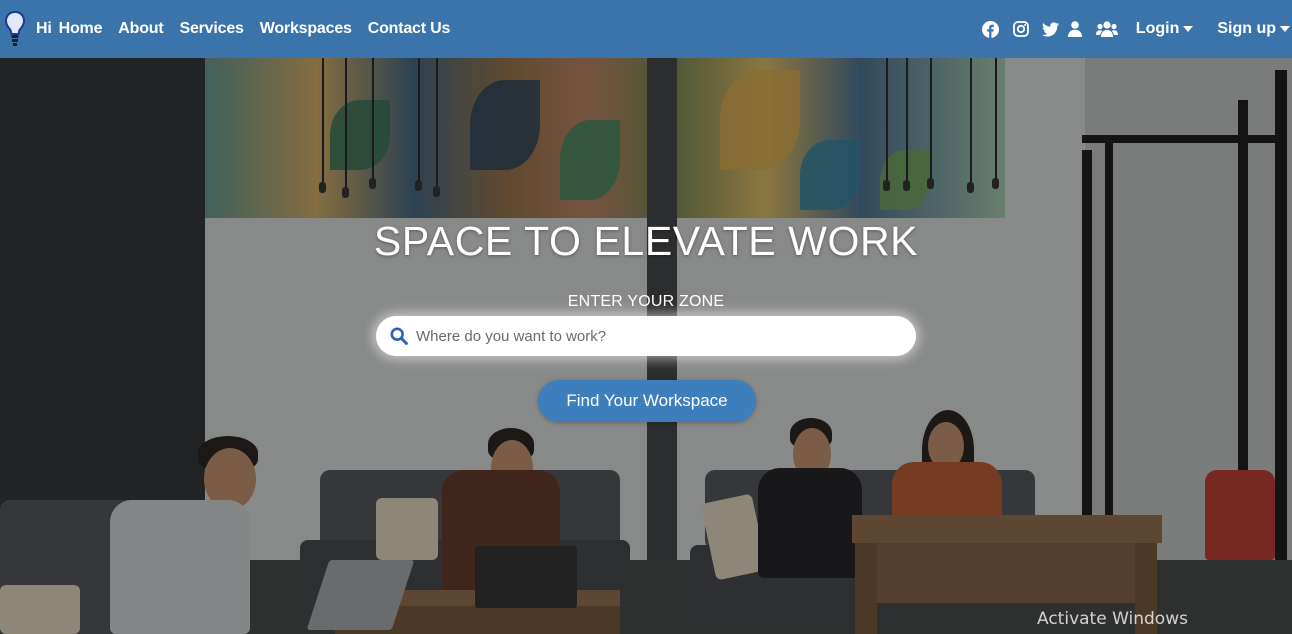 This screenshot has width=1292, height=634. What do you see at coordinates (1051, 29) in the screenshot?
I see `twitter-icon` at bounding box center [1051, 29].